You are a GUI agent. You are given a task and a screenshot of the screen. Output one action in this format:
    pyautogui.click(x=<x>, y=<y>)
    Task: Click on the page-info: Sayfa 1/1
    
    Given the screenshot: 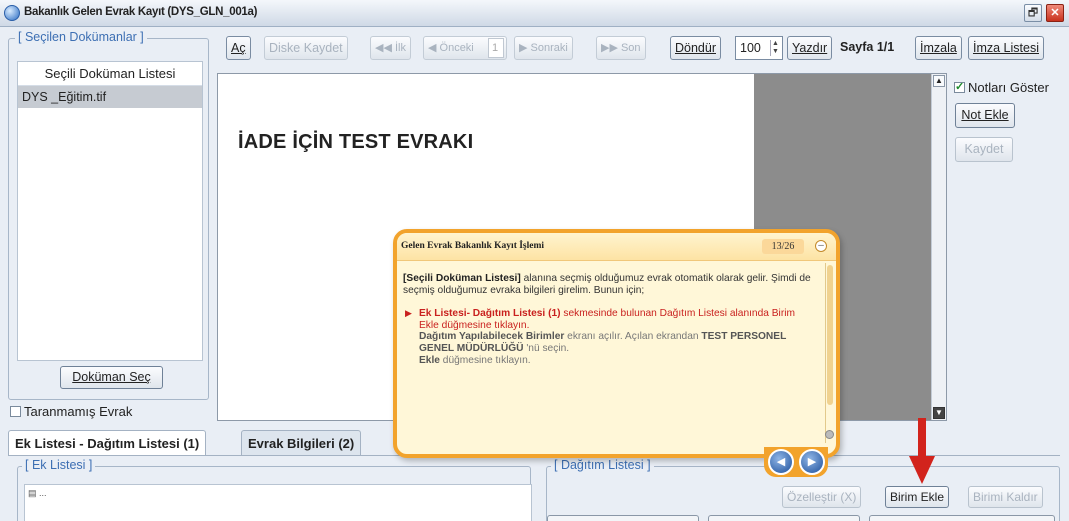 What is the action you would take?
    pyautogui.click(x=867, y=47)
    